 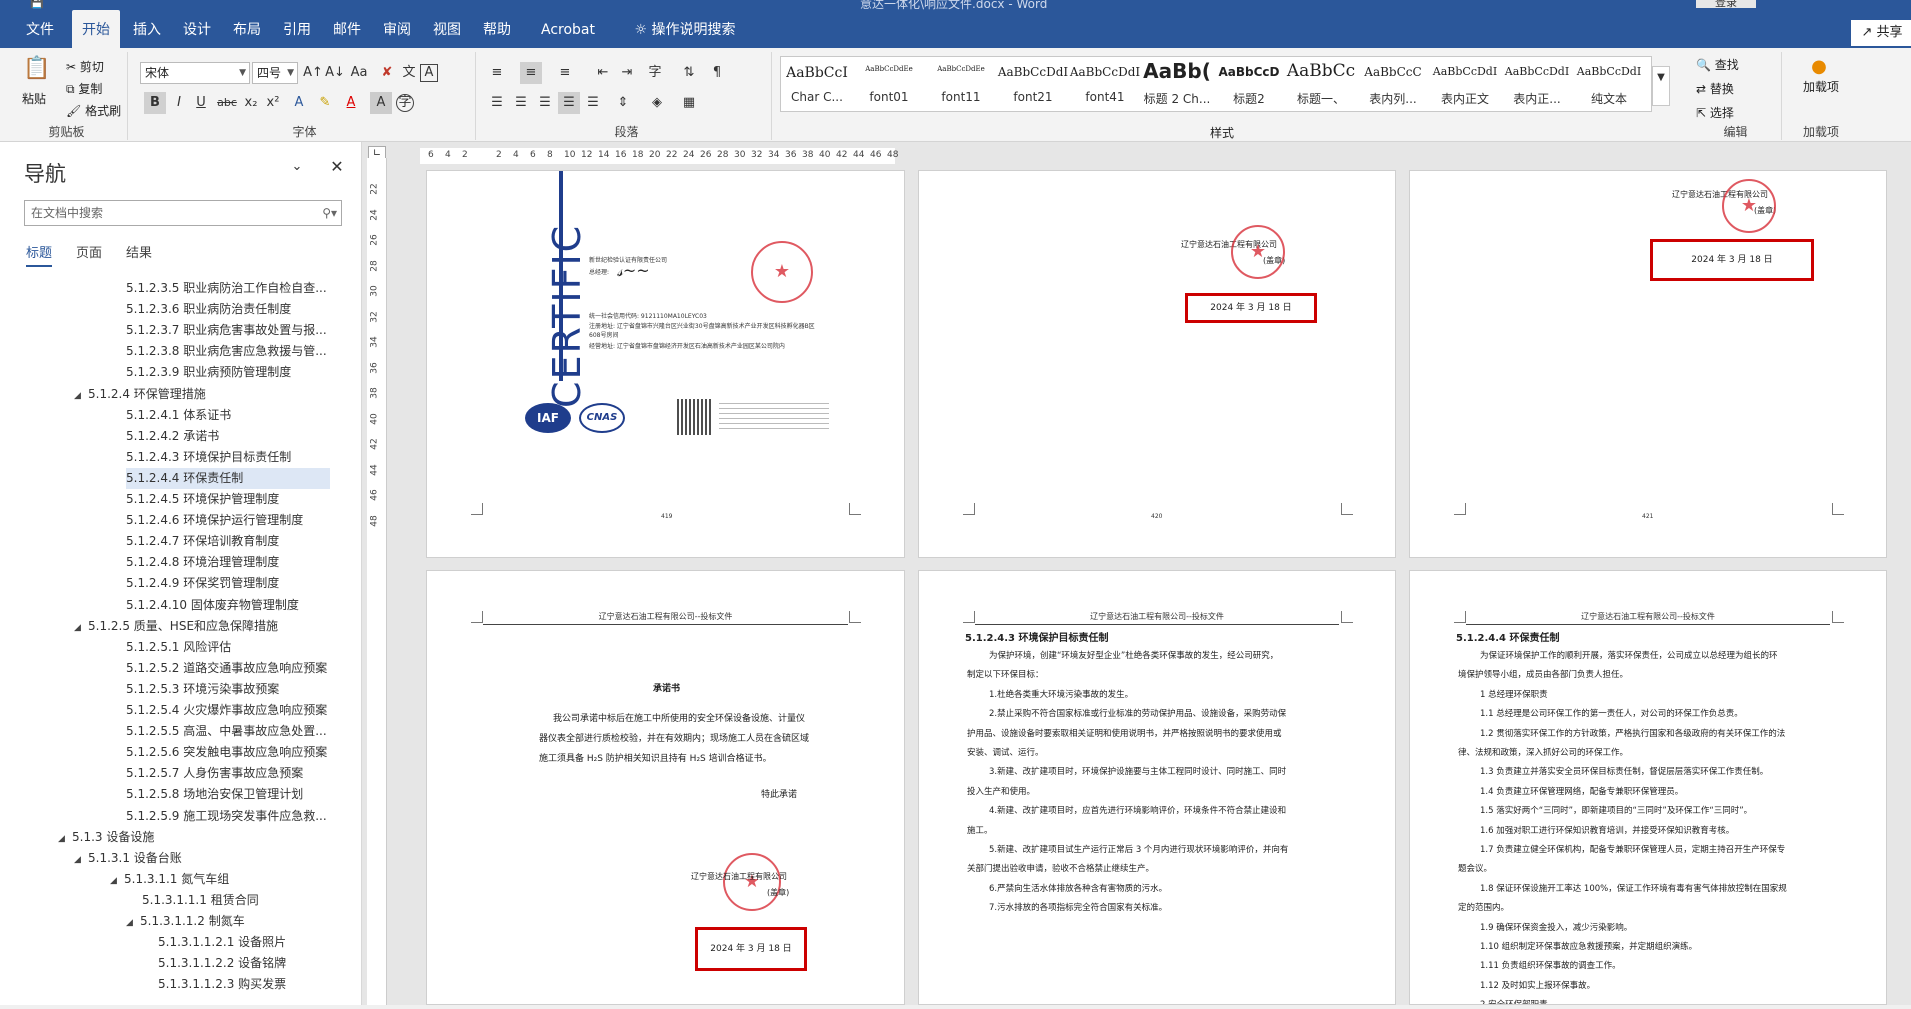 What do you see at coordinates (208, 457) in the screenshot?
I see `nav-heading-item: 5.1.2.4.3 环境保护目标责任制` at bounding box center [208, 457].